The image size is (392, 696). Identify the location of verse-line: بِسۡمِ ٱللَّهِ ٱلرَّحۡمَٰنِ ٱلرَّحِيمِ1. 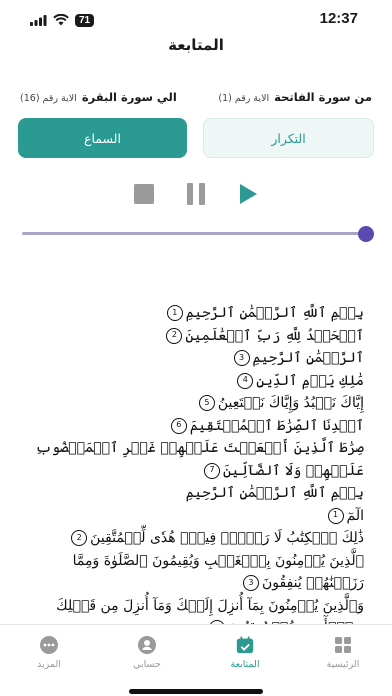
(193, 313).